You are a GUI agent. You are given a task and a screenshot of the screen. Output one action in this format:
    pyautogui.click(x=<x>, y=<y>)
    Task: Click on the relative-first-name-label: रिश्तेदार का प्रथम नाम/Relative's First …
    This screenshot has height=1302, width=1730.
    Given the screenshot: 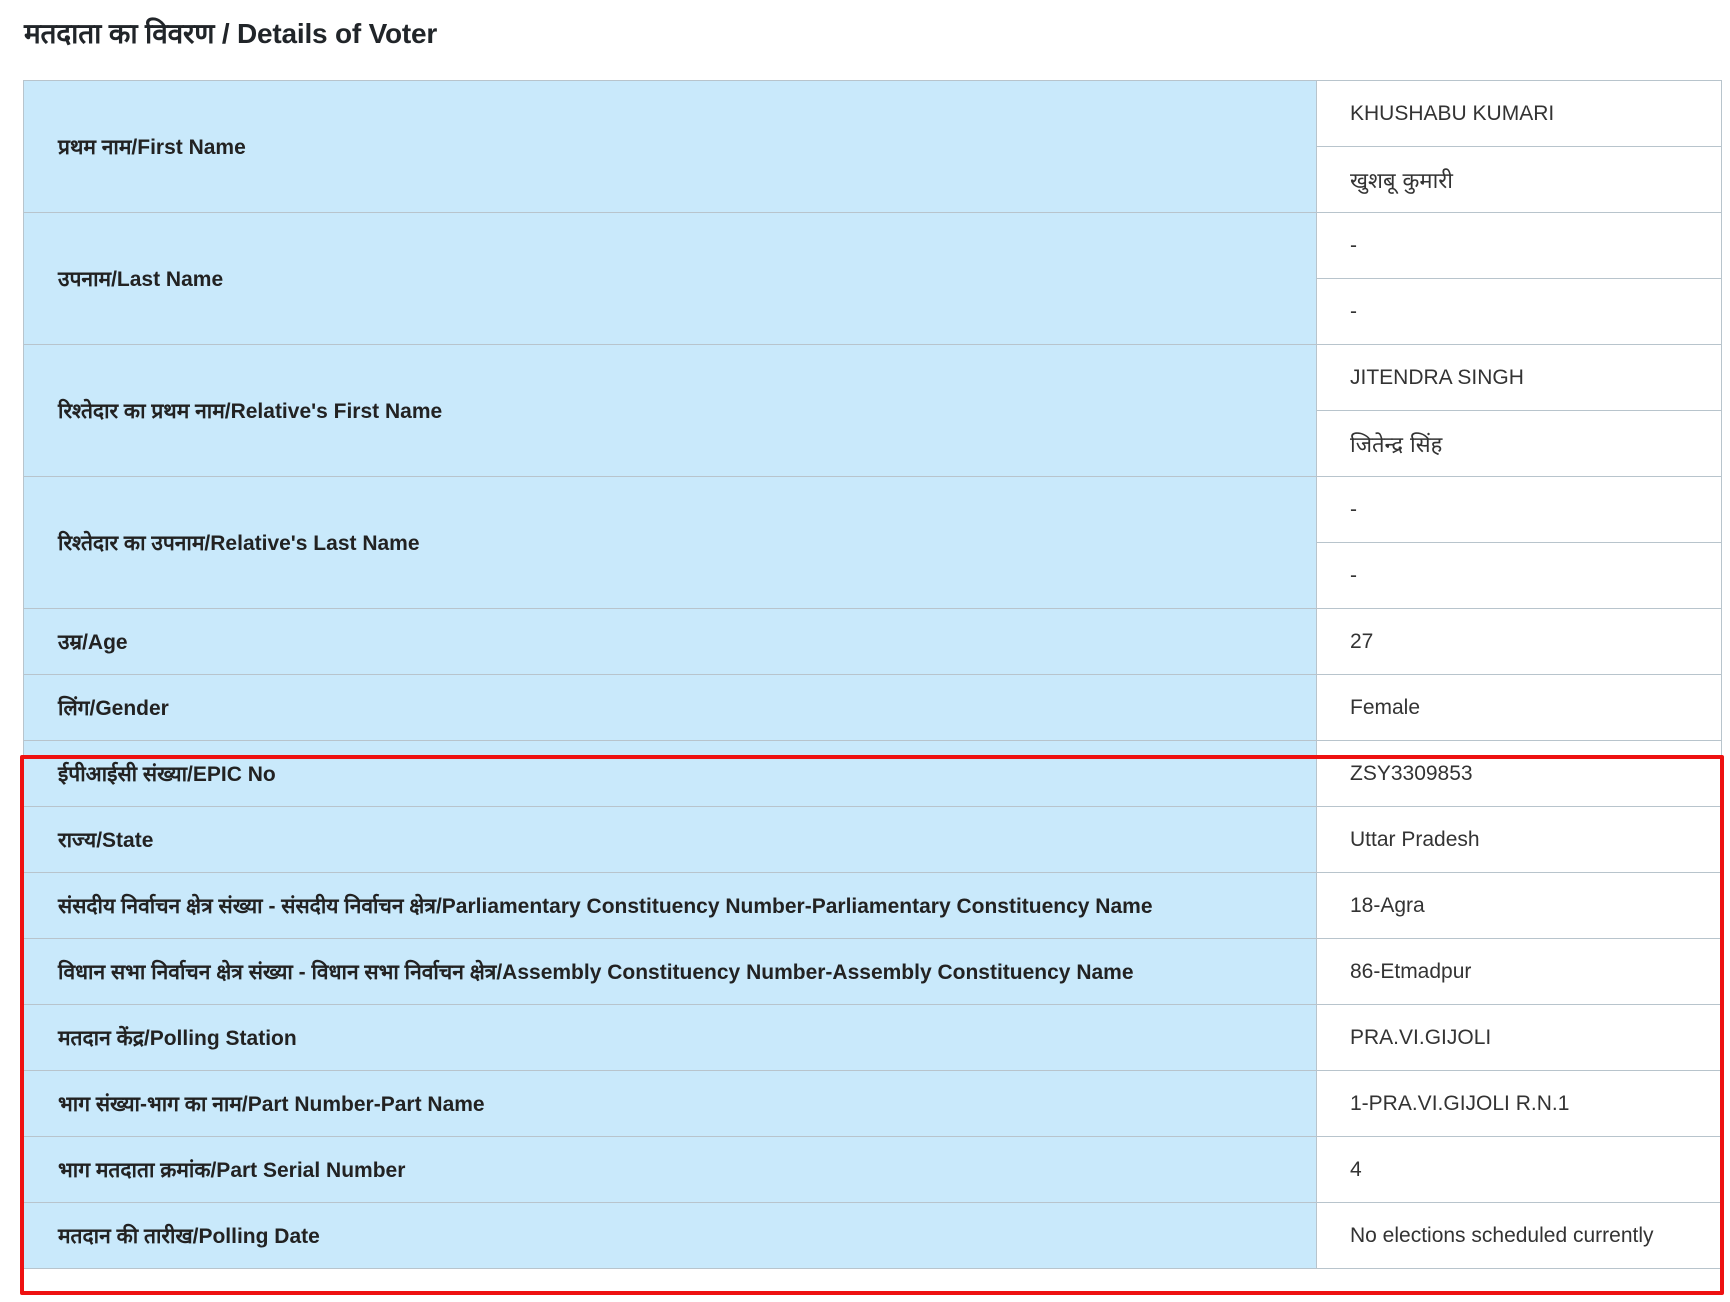 What is the action you would take?
    pyautogui.click(x=670, y=410)
    